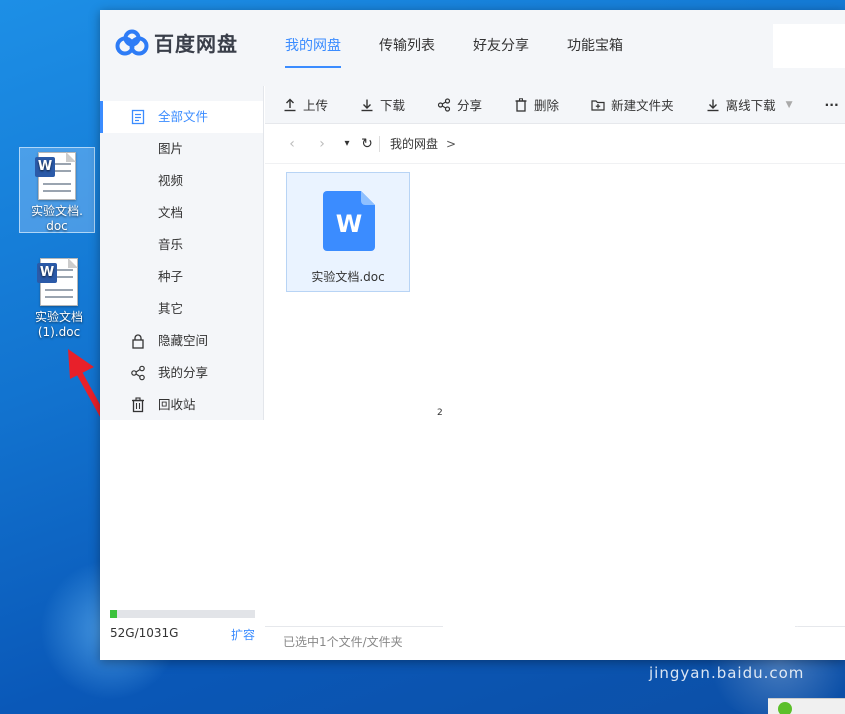  What do you see at coordinates (144, 633) in the screenshot?
I see `storage-quota-text: 52G/1031G` at bounding box center [144, 633].